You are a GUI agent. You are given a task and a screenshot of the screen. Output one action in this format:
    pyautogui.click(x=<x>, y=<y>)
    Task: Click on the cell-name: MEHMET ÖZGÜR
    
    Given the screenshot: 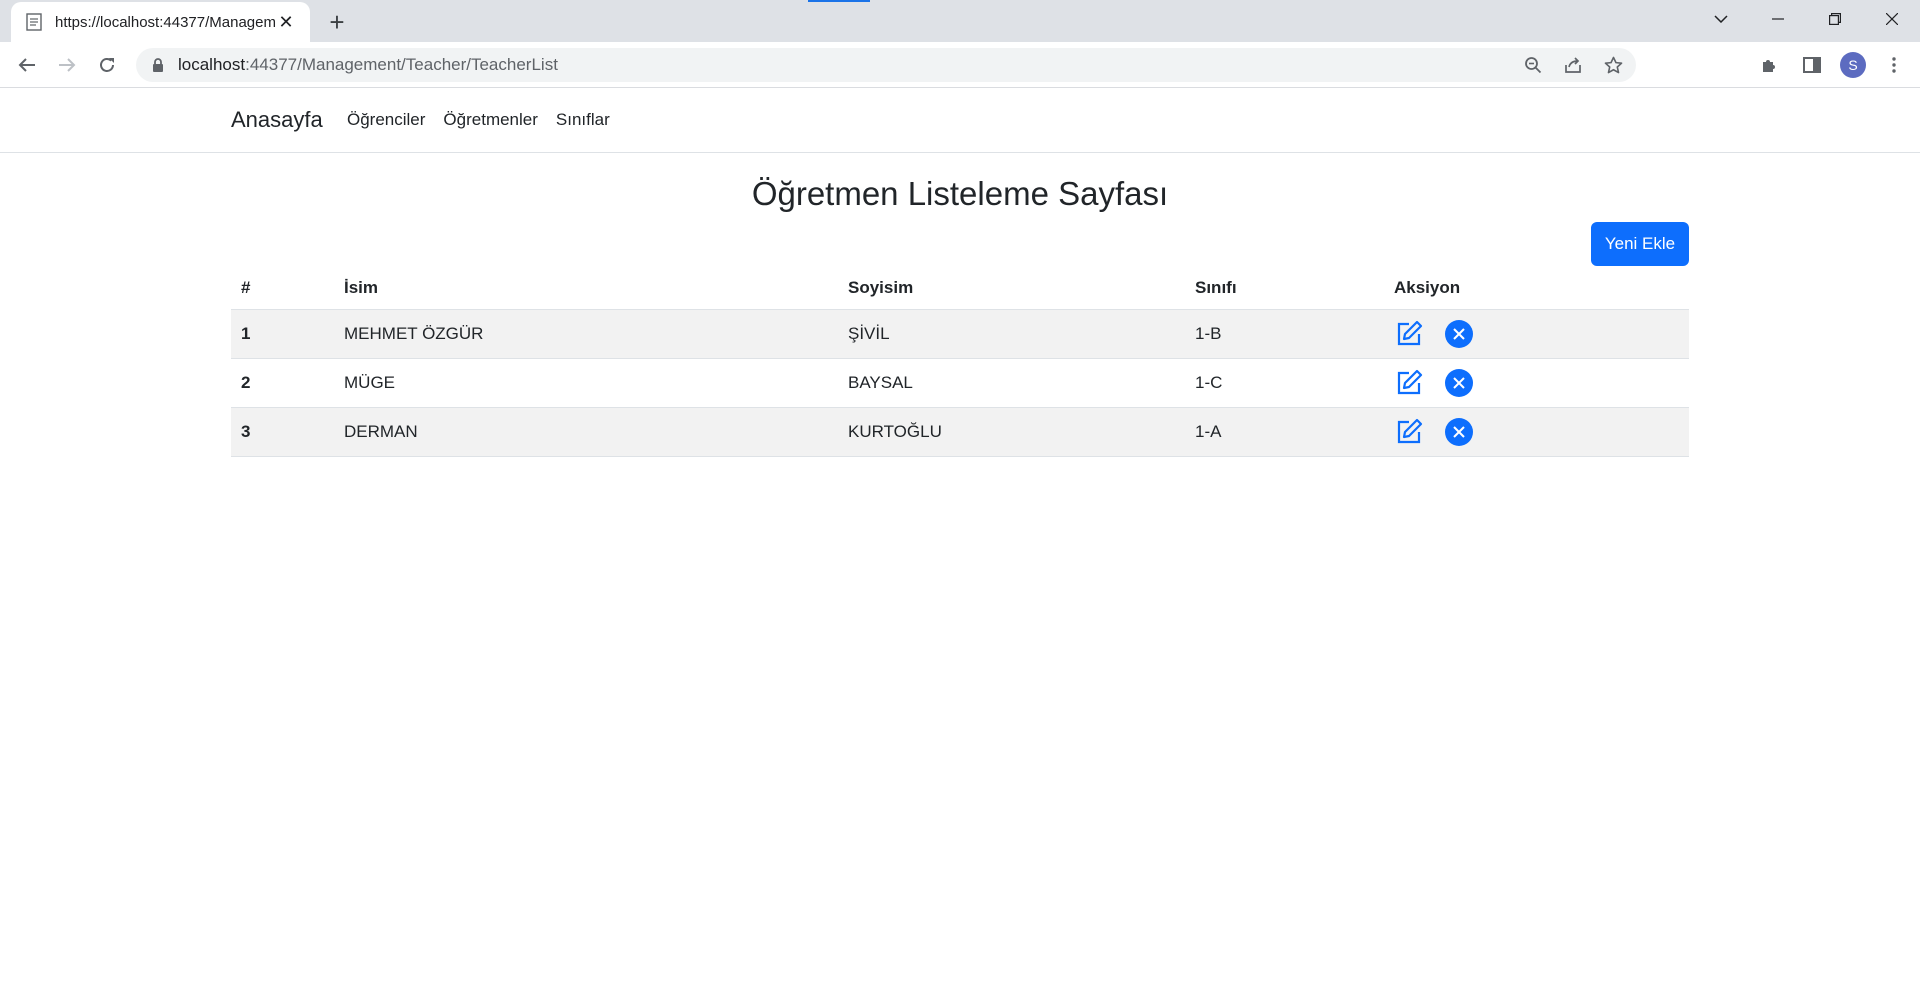 What is the action you would take?
    pyautogui.click(x=586, y=334)
    